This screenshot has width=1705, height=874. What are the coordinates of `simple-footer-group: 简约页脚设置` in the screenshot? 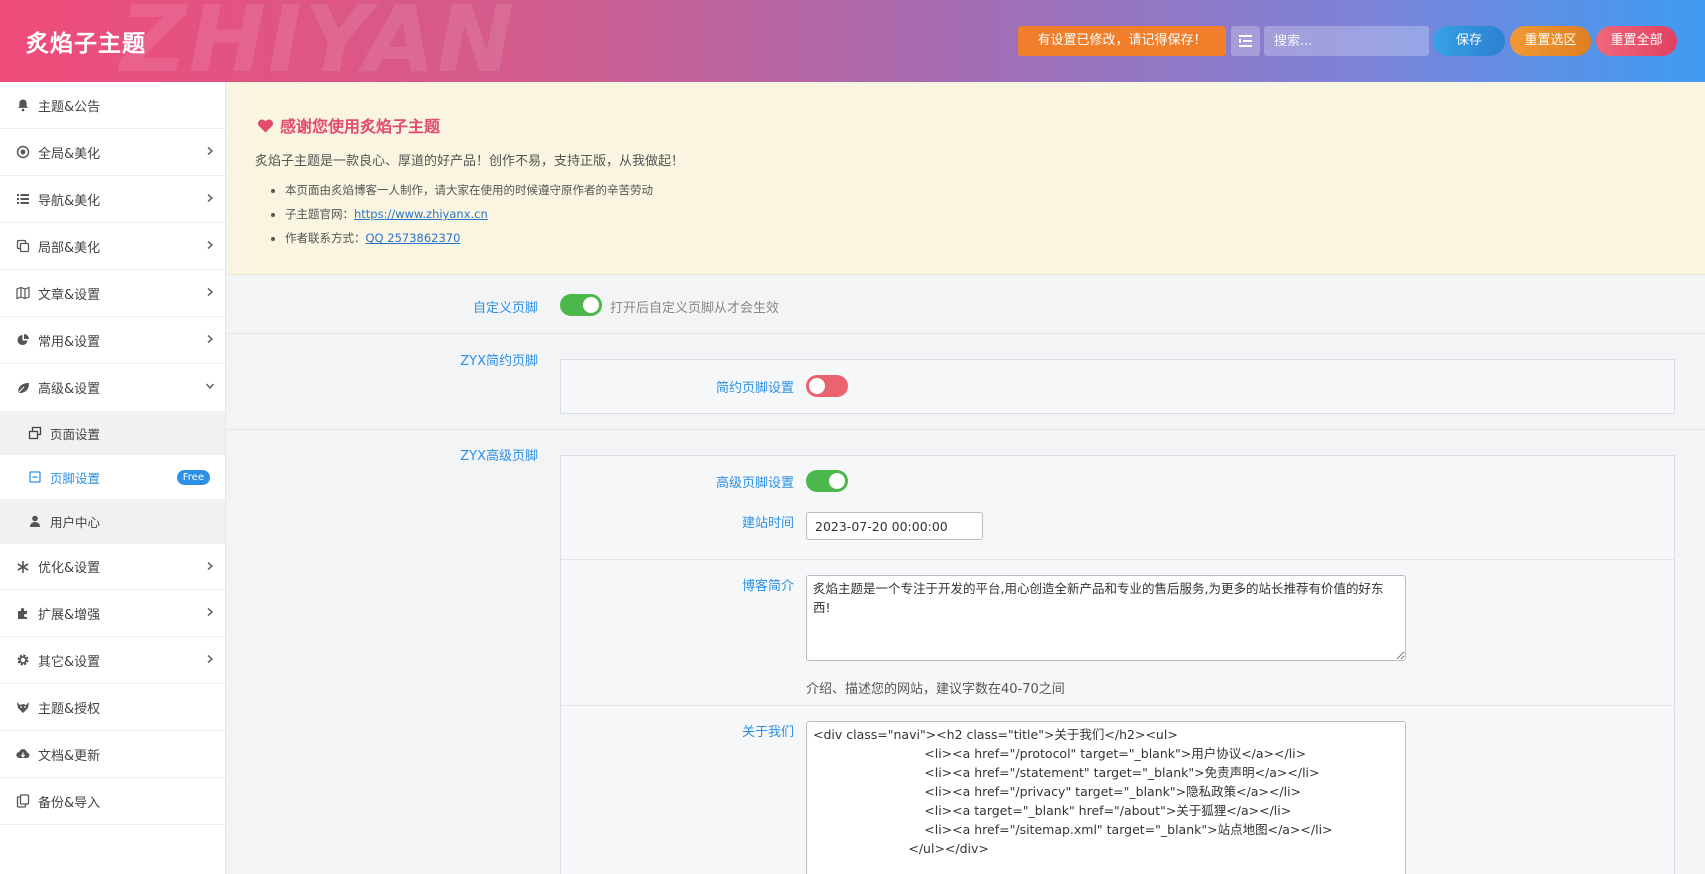 It's located at (1117, 386).